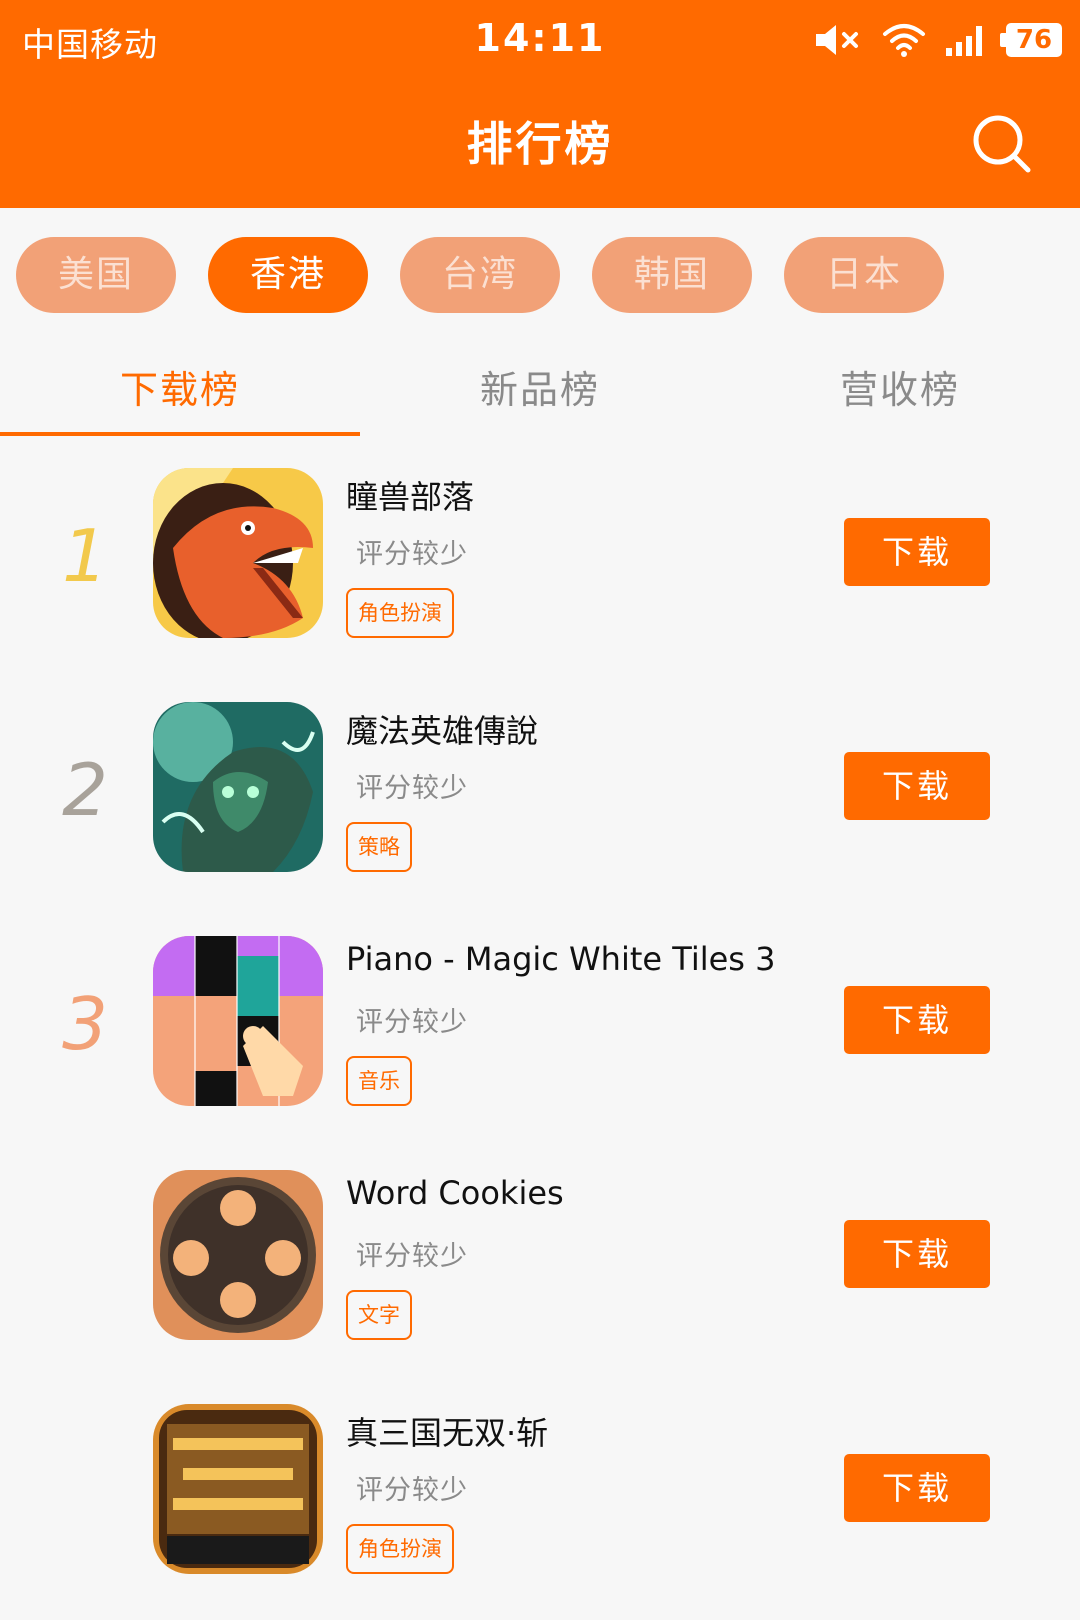 The height and width of the screenshot is (1620, 1080). I want to click on rank-number: 3, so click(85, 1024).